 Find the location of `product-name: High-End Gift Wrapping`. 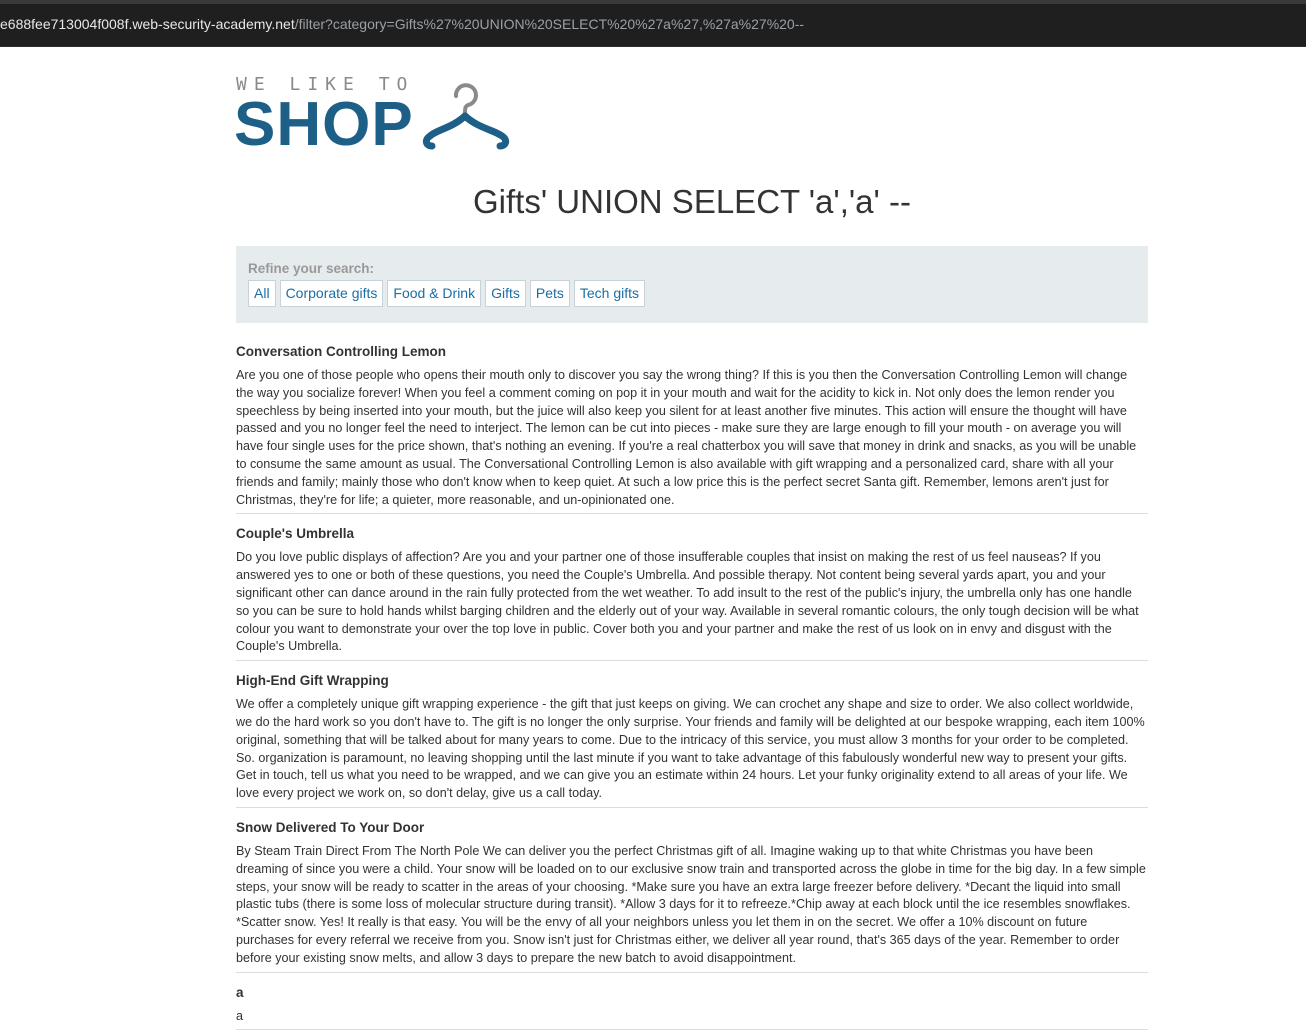

product-name: High-End Gift Wrapping is located at coordinates (312, 681).